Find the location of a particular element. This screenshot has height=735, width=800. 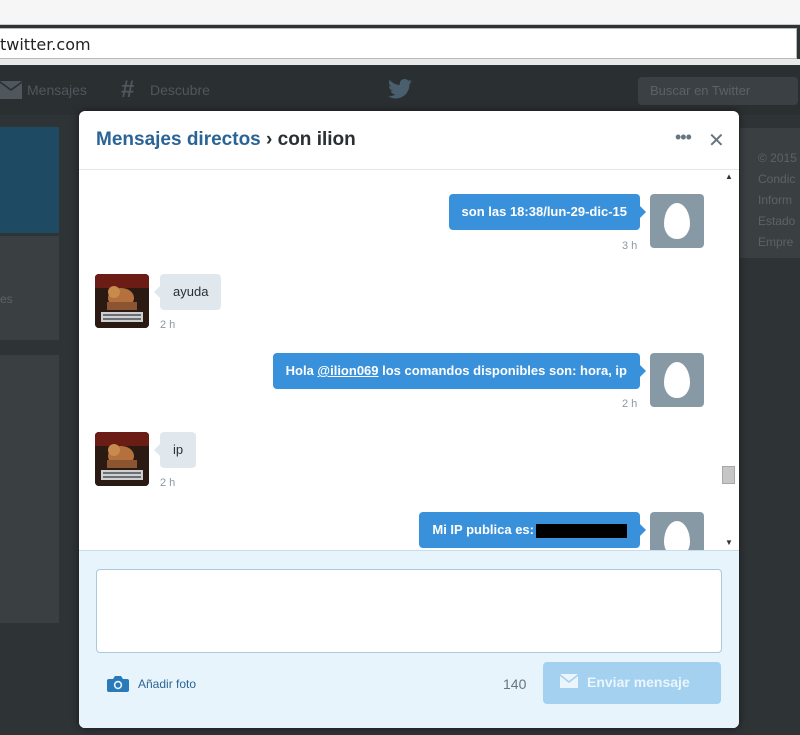

nav-discover: Descubre is located at coordinates (180, 90).